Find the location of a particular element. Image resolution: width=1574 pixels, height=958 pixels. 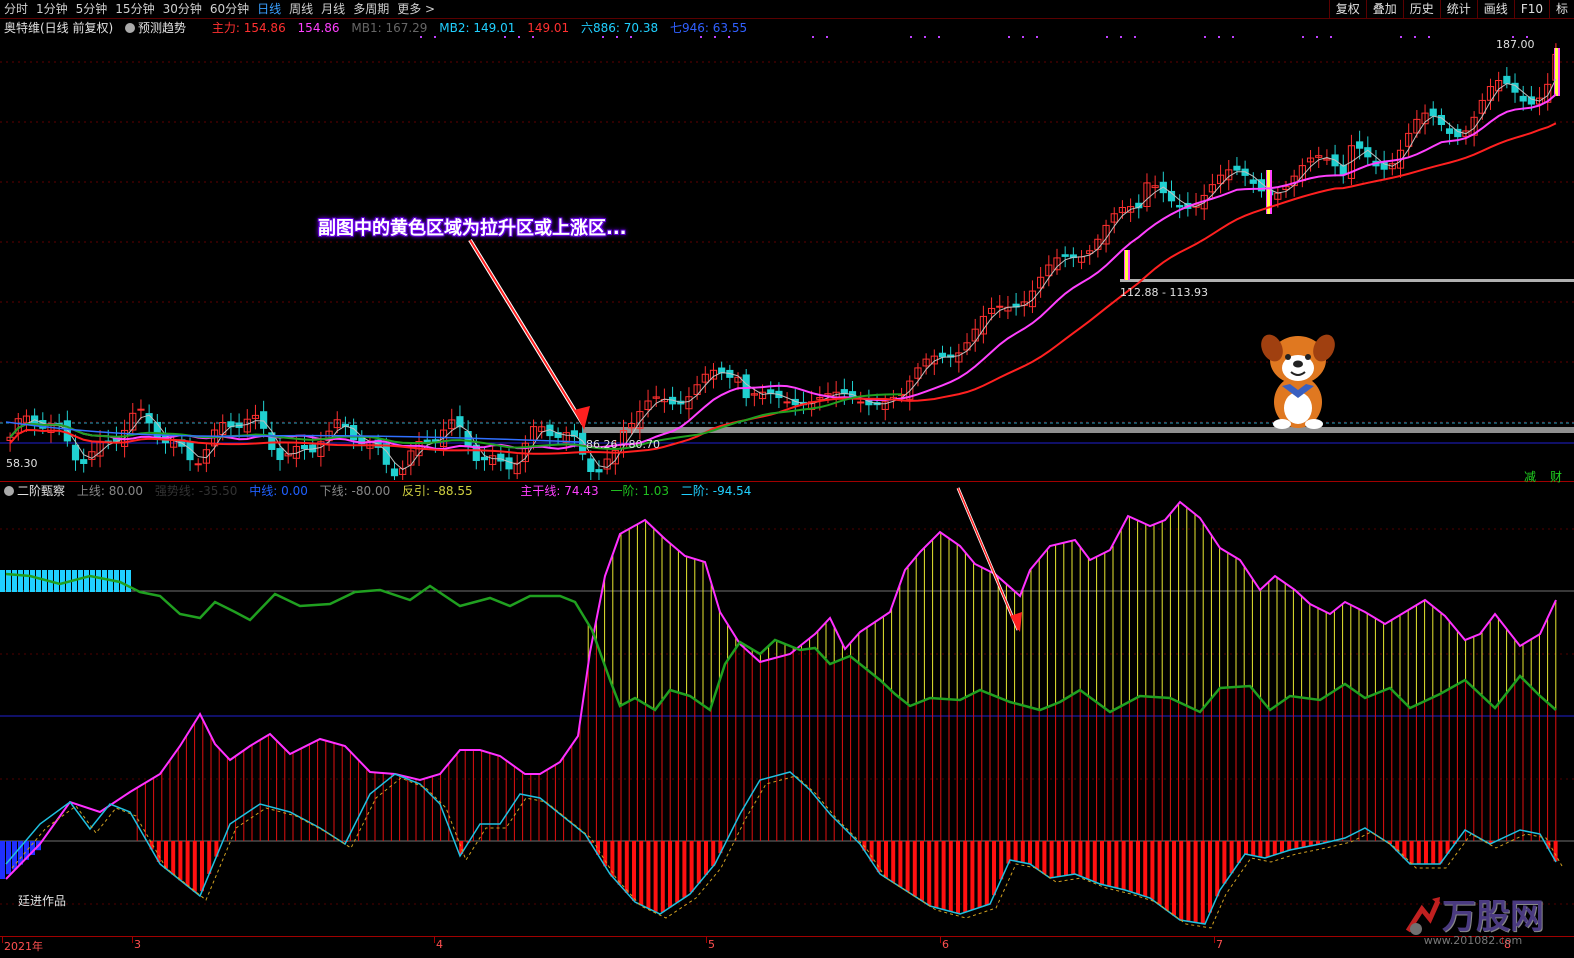

tab-1: 1分钟 is located at coordinates (52, 9).